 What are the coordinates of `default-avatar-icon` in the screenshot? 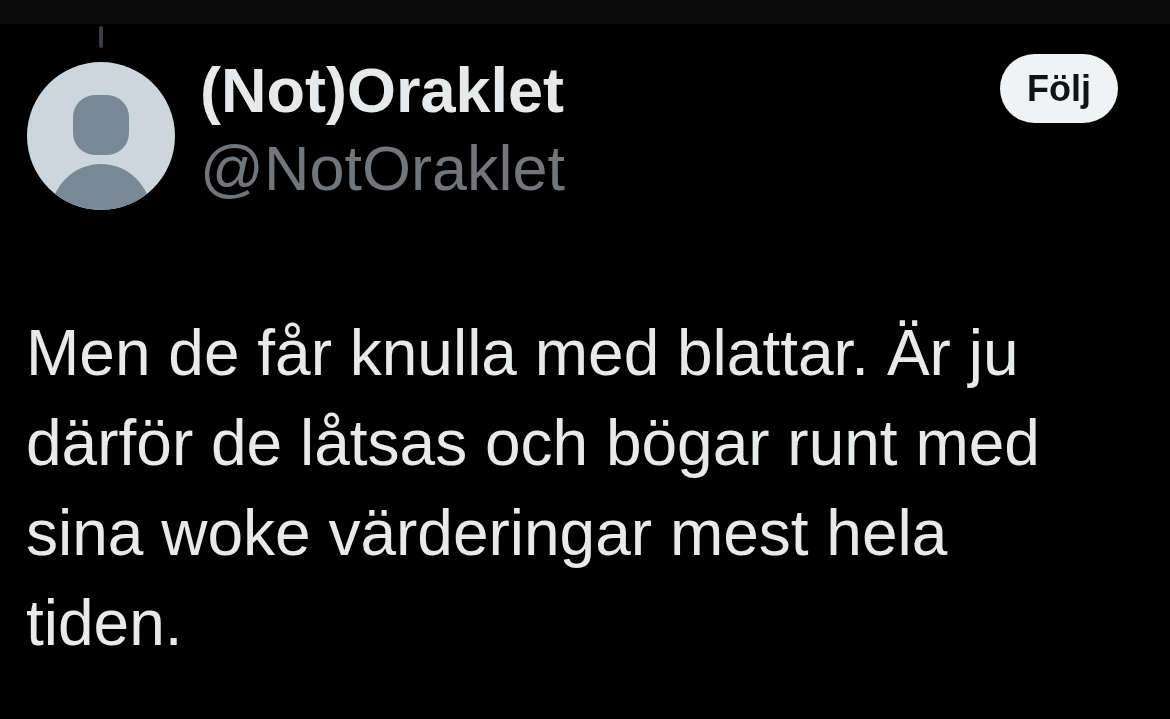 It's located at (101, 136).